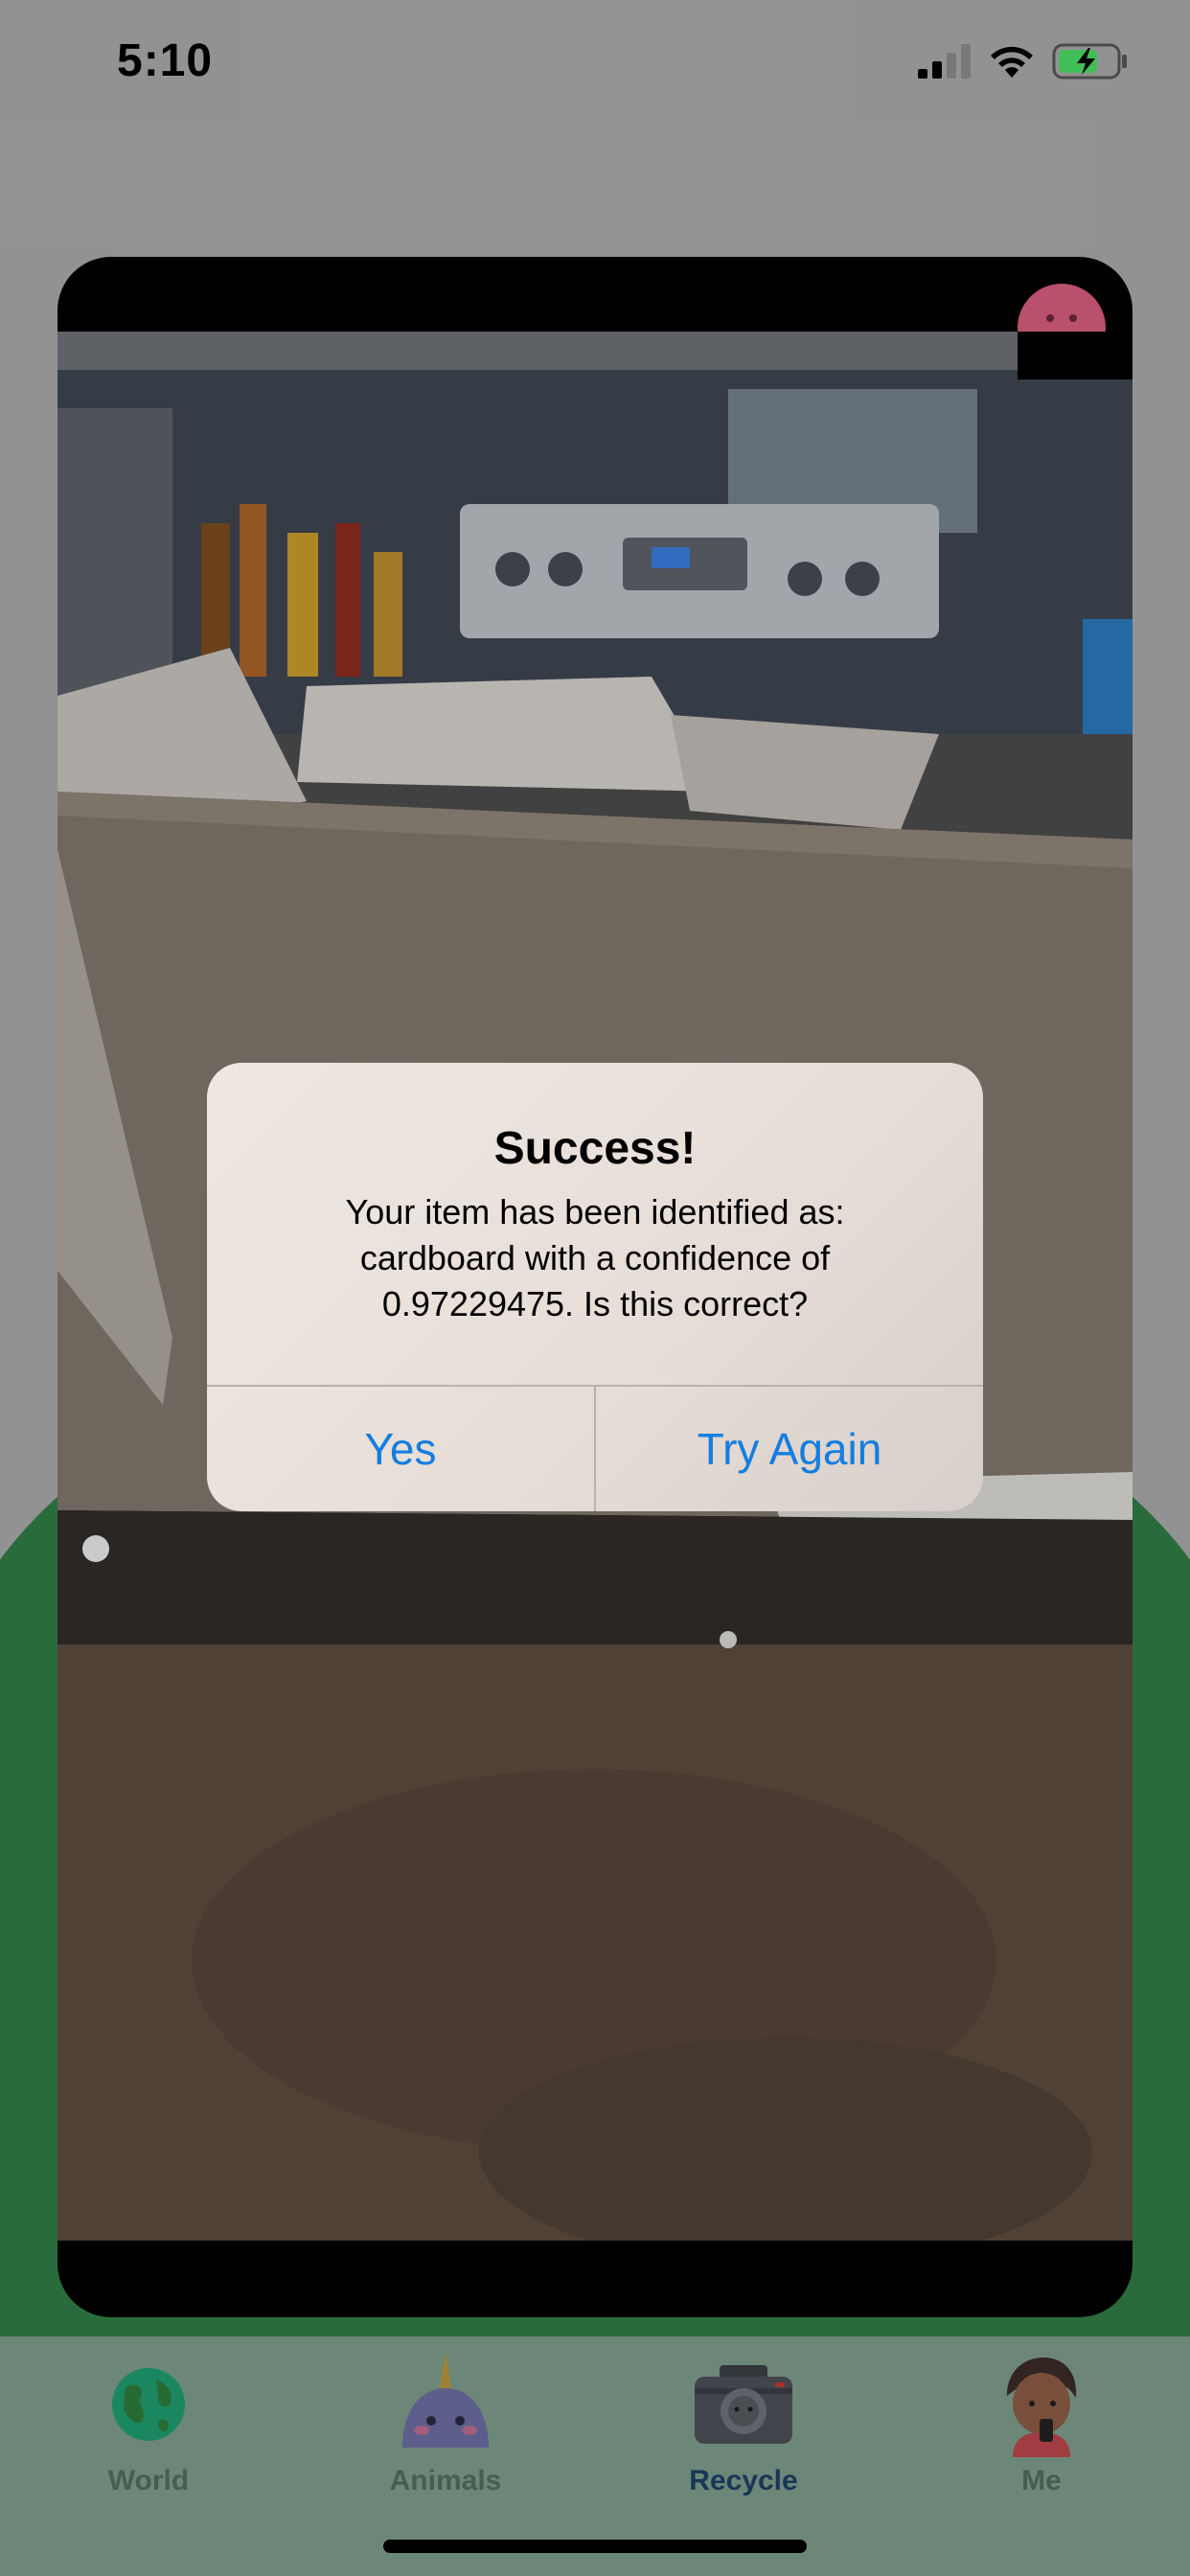 This screenshot has height=2576, width=1190. Describe the element at coordinates (1075, 356) in the screenshot. I see `camera-top-bar-mask` at that location.